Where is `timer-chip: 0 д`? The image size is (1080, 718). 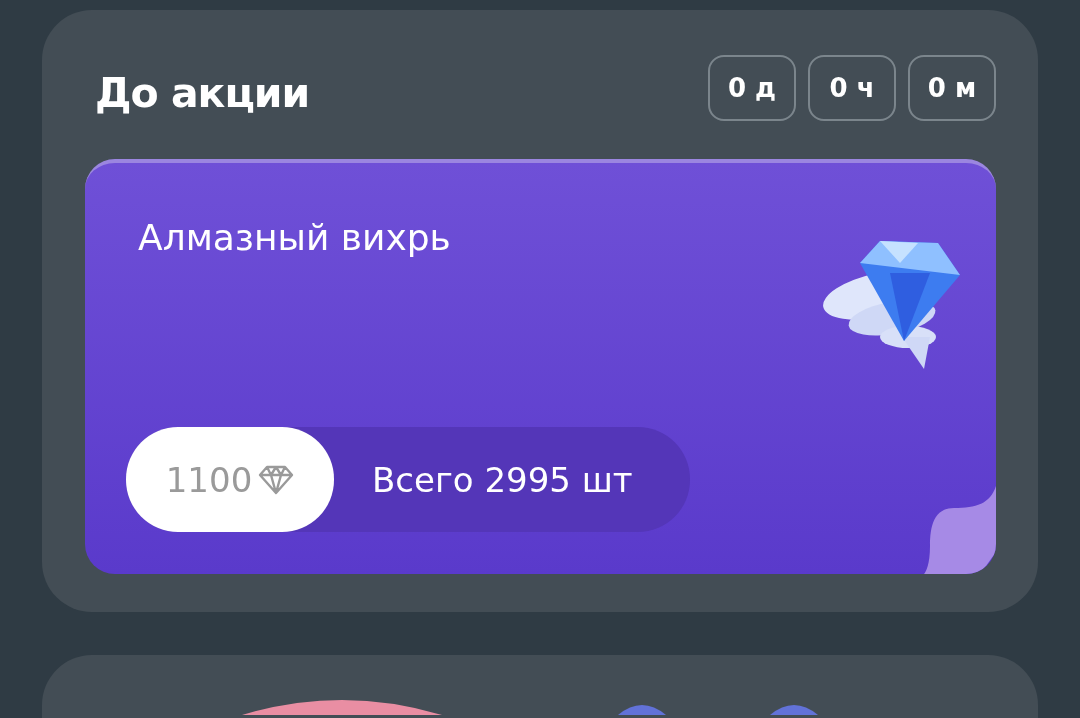 timer-chip: 0 д is located at coordinates (752, 88).